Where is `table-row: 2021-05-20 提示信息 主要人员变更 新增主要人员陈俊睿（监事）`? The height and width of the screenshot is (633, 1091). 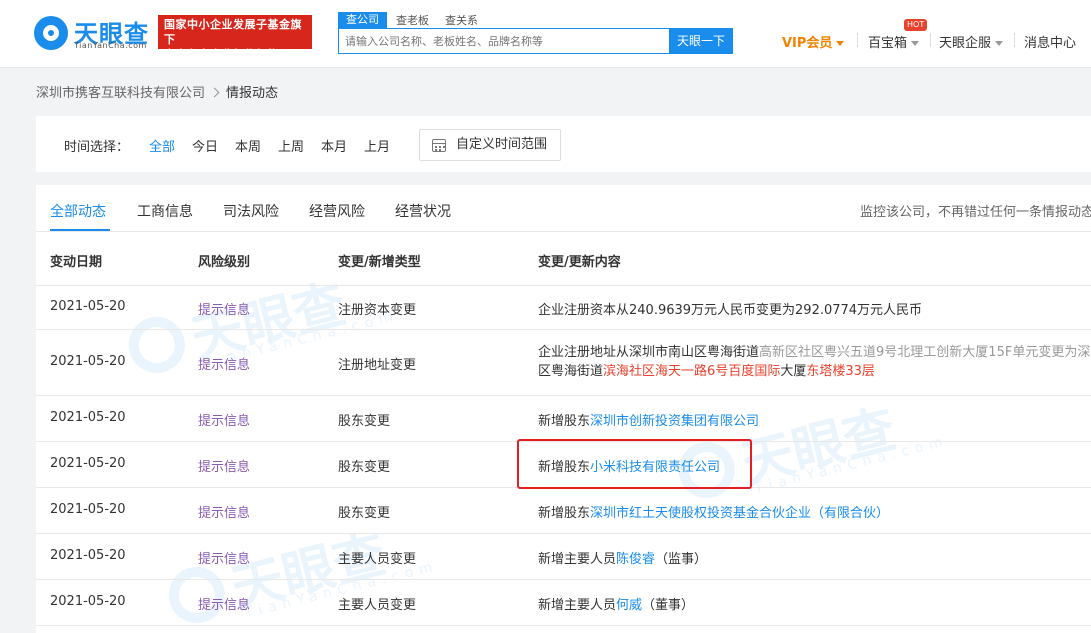
table-row: 2021-05-20 提示信息 主要人员变更 新增主要人员陈俊睿（监事） is located at coordinates (563, 557).